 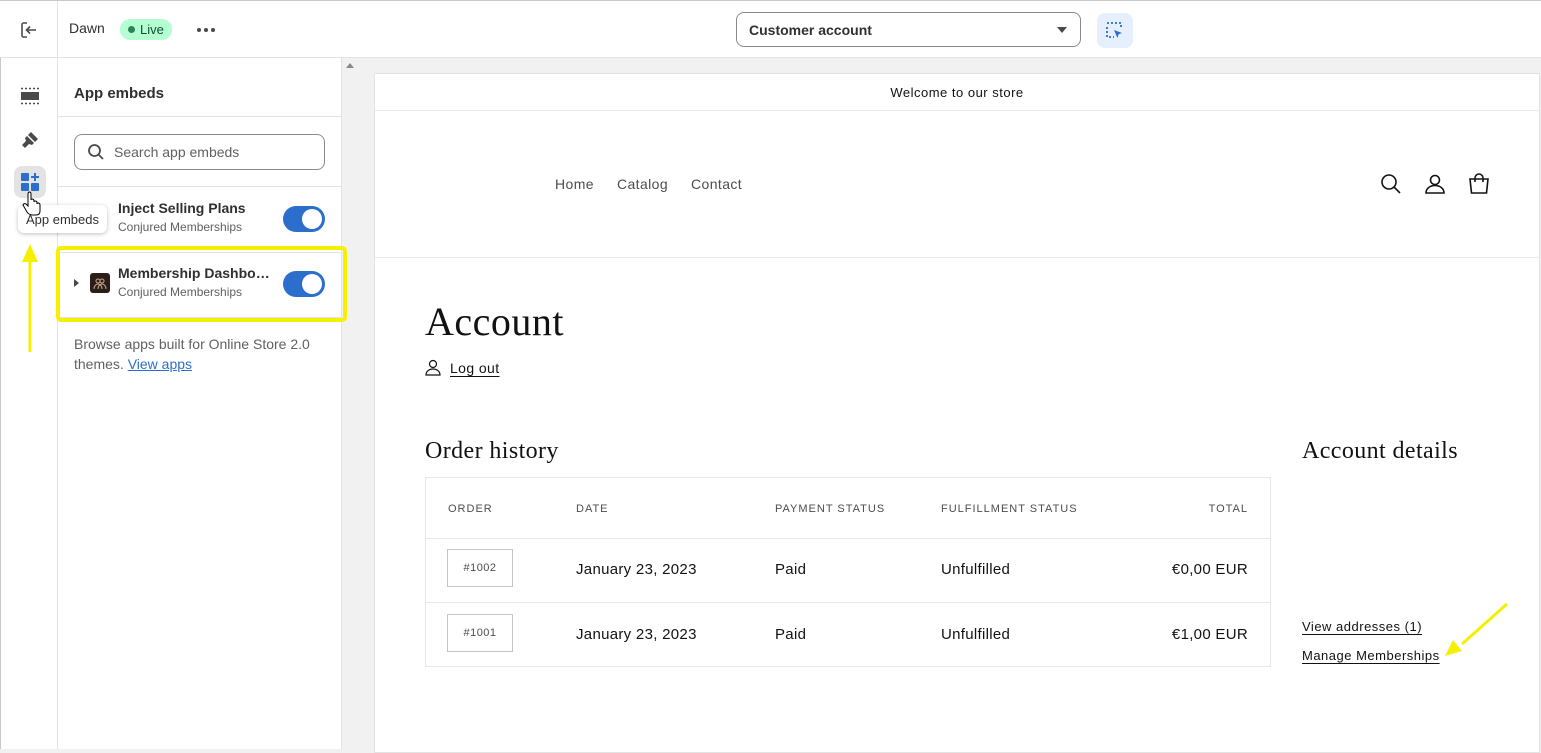 What do you see at coordinates (1009, 509) in the screenshot?
I see `column-header: FULFILLMENT STATUS` at bounding box center [1009, 509].